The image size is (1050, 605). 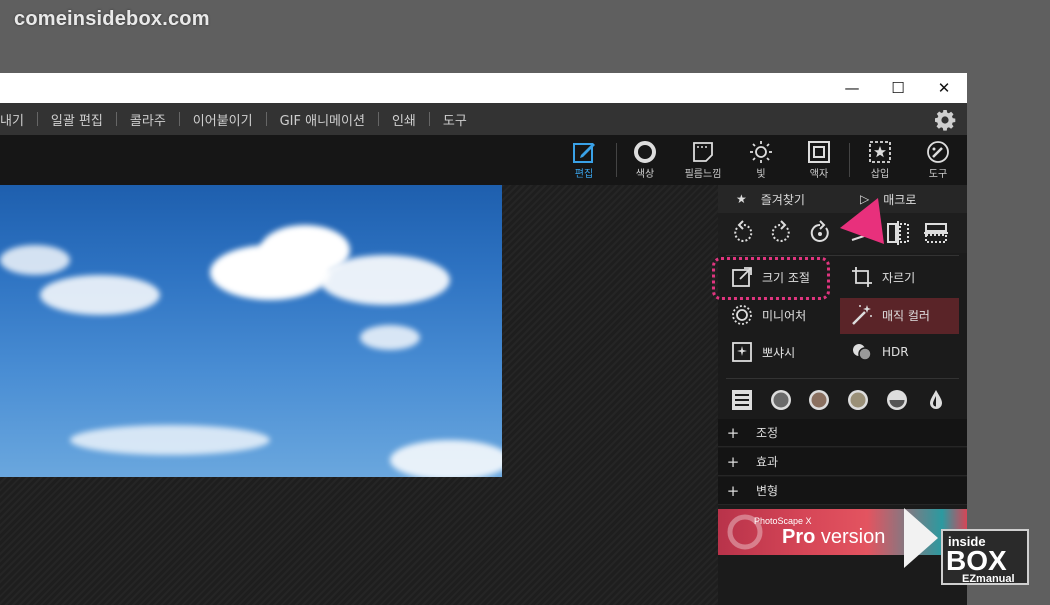 I want to click on tool-frame: 액자, so click(x=819, y=161).